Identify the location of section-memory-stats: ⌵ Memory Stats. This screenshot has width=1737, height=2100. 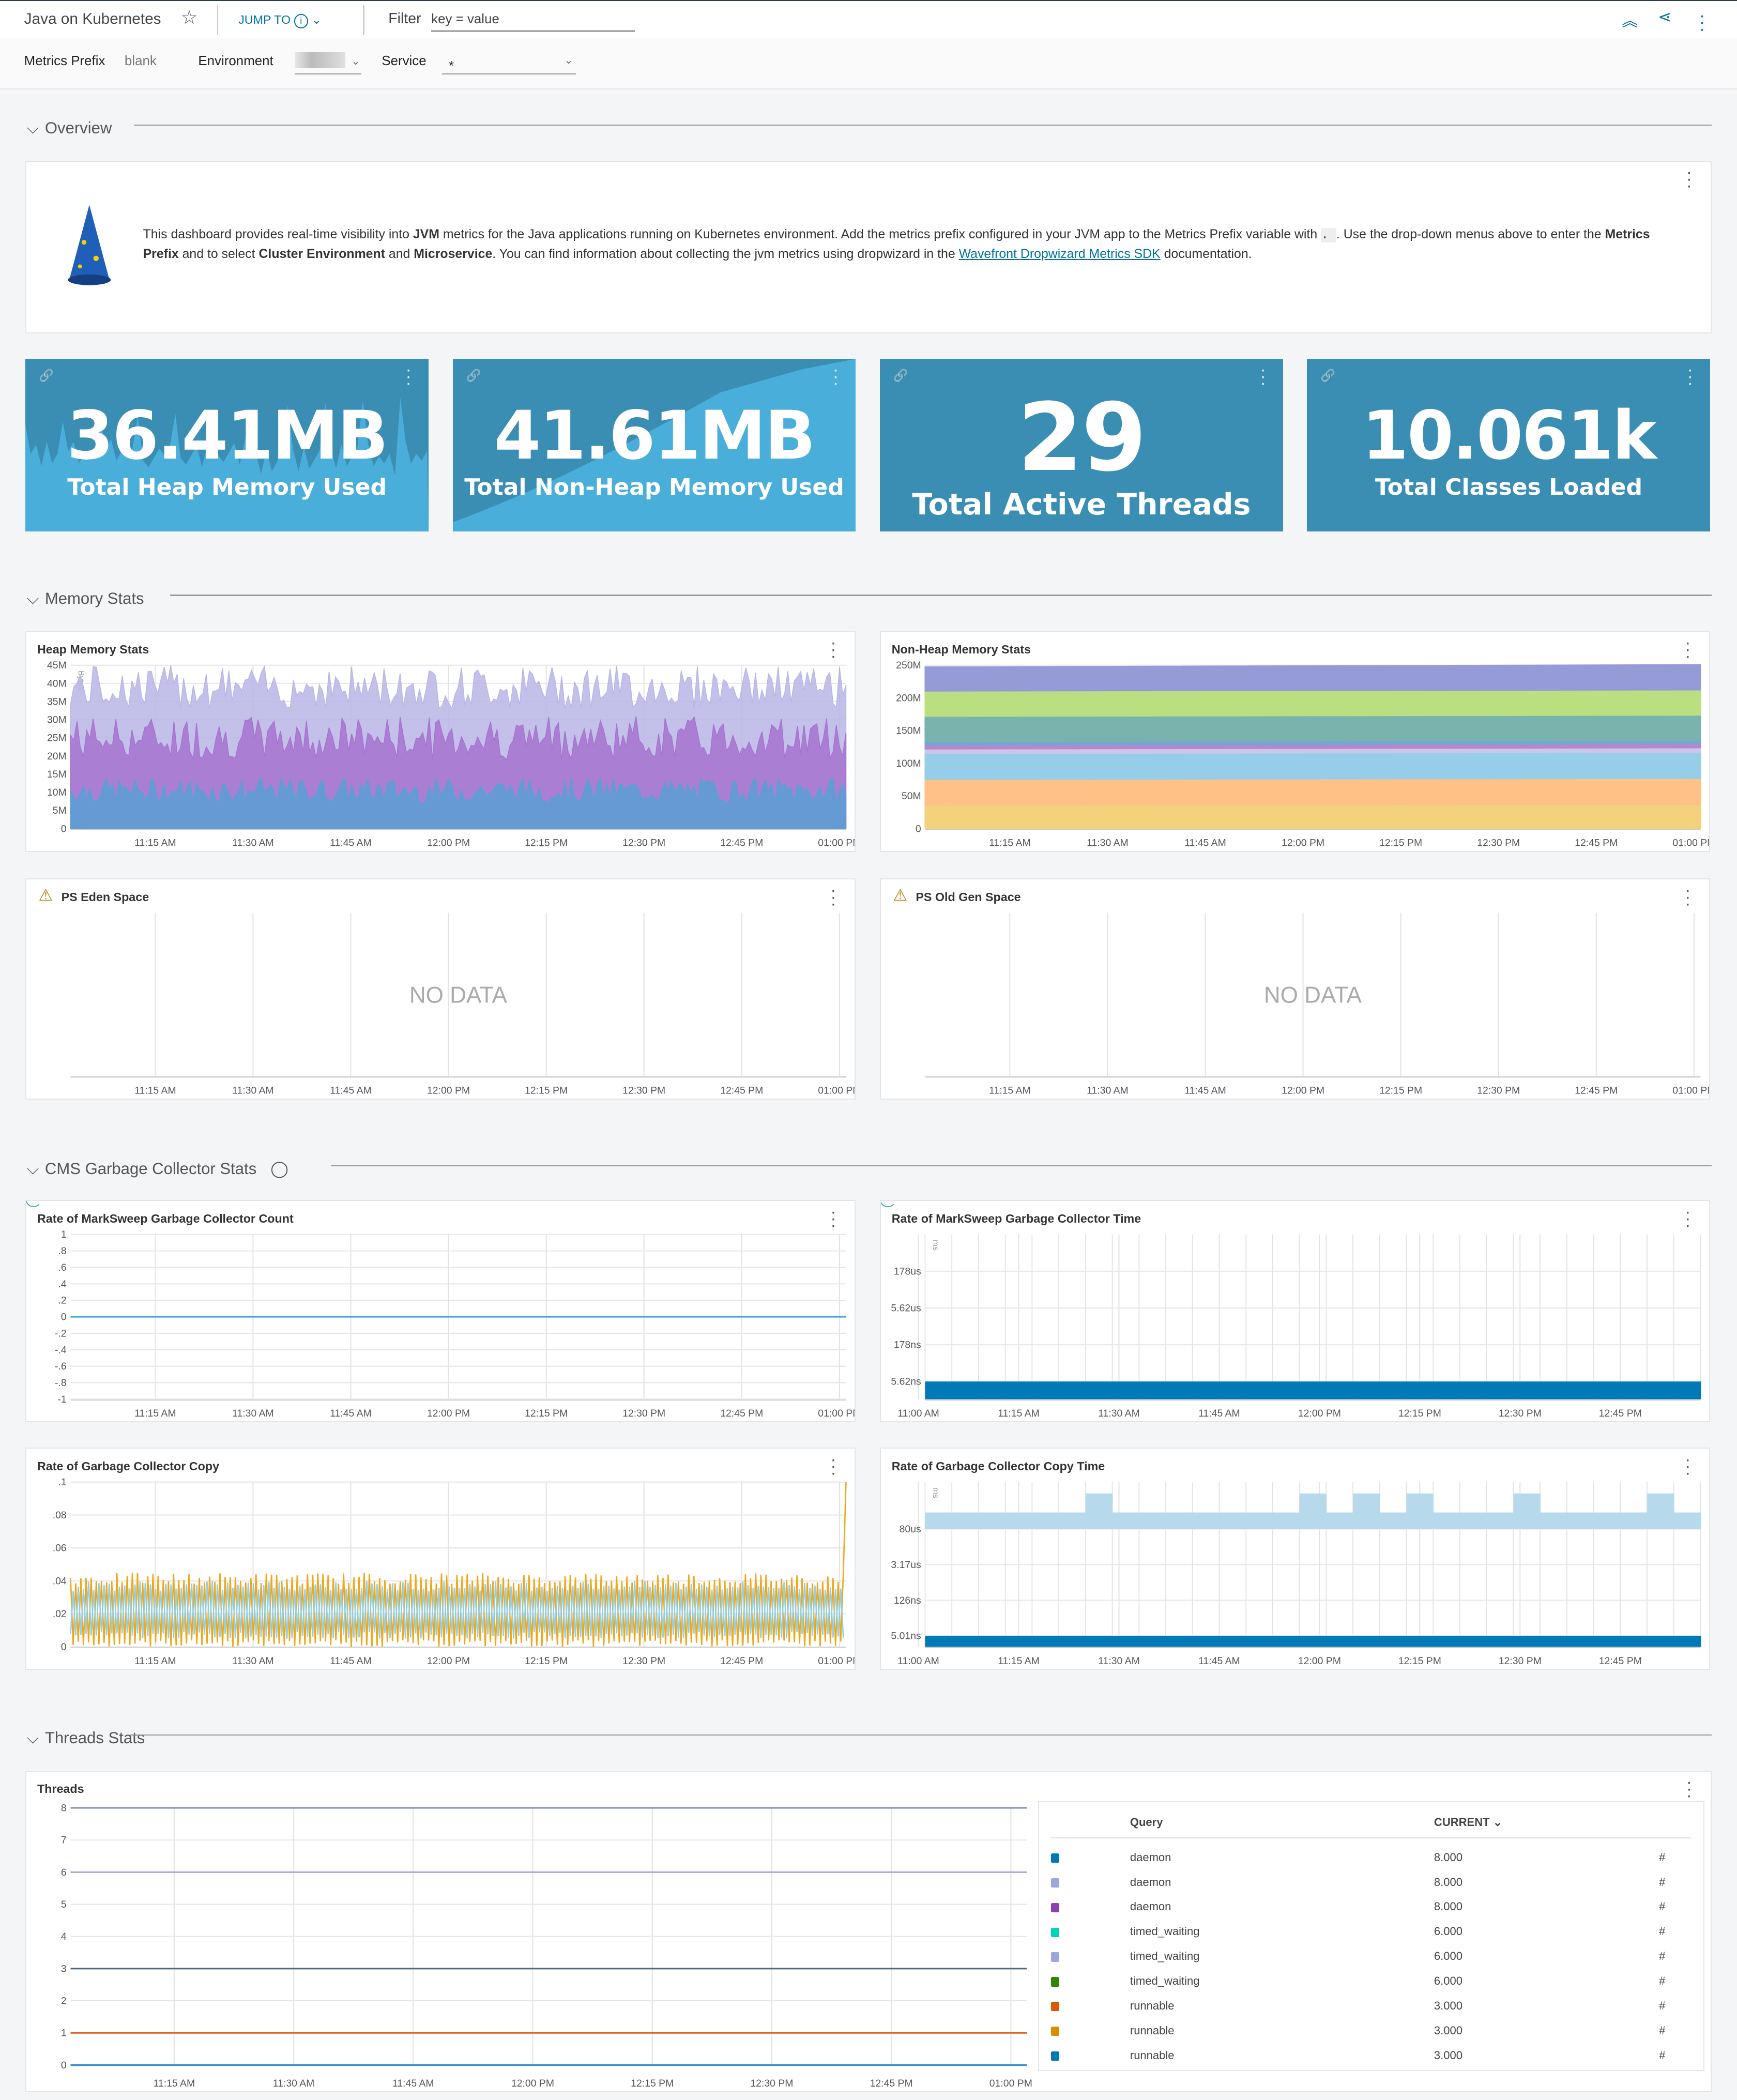
(870, 596).